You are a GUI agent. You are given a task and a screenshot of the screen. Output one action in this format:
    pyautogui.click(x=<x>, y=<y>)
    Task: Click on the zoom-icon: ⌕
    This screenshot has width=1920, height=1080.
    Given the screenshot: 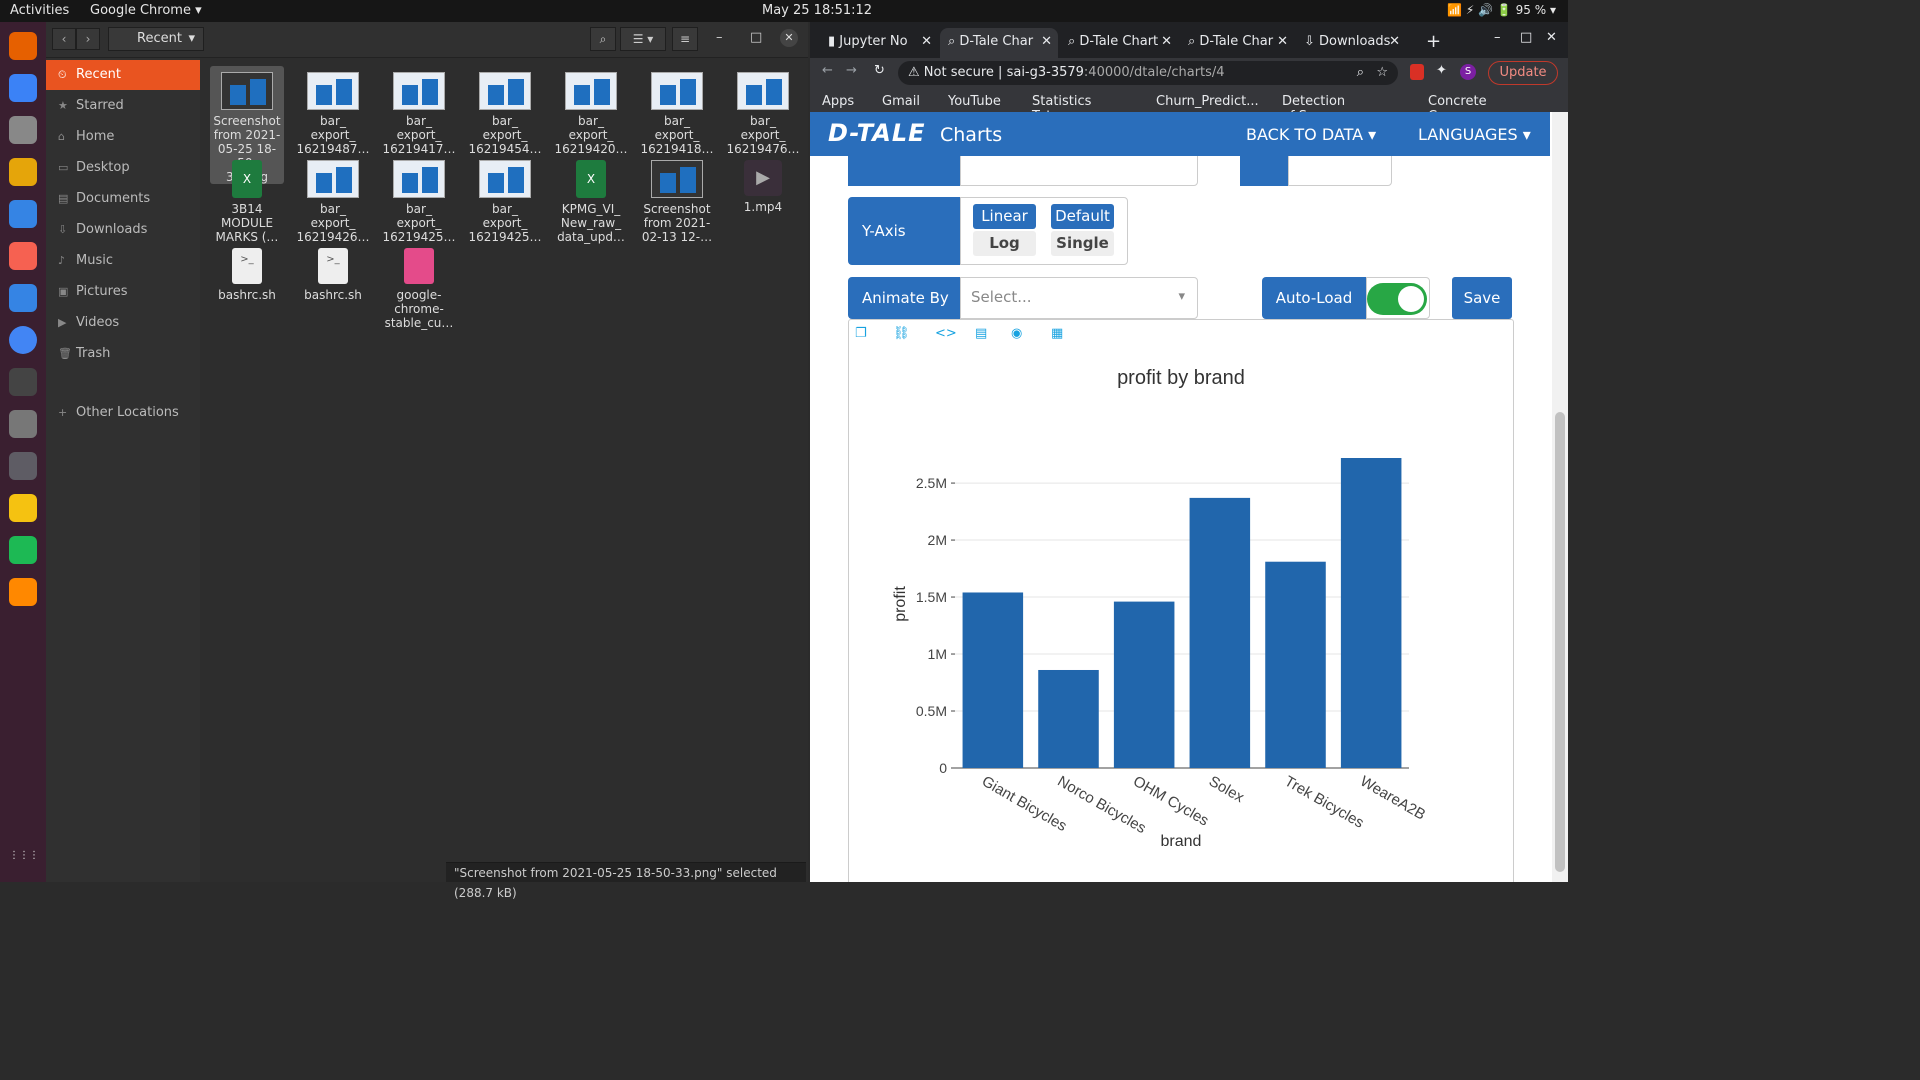 What is the action you would take?
    pyautogui.click(x=1360, y=73)
    